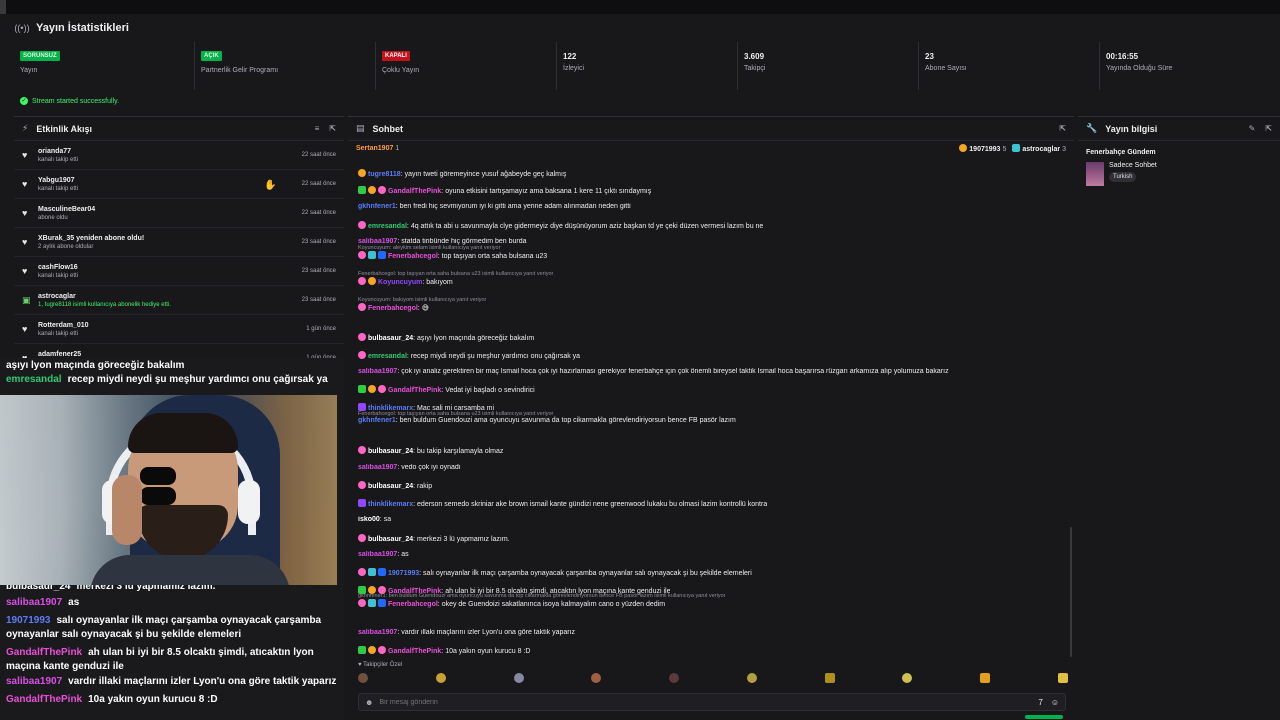 The image size is (1280, 720). I want to click on lightning-icon: ⚡, so click(25, 128).